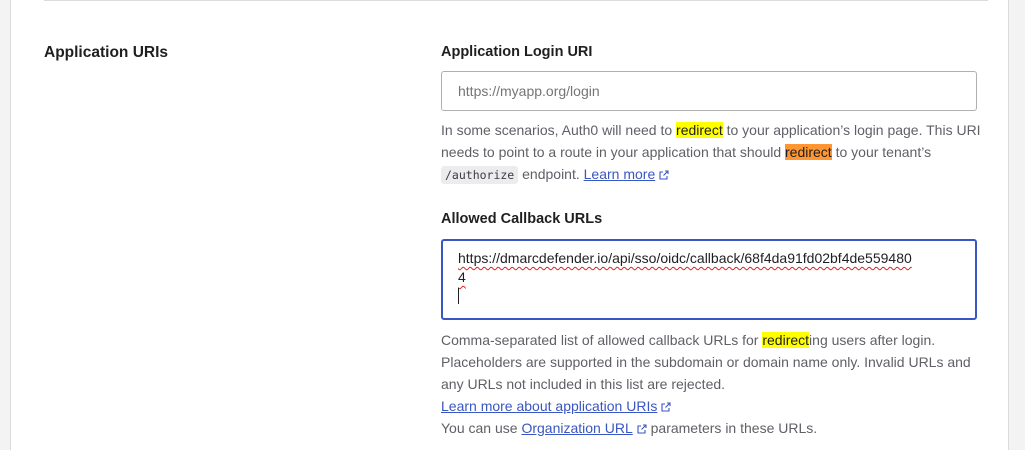 This screenshot has height=450, width=1025. I want to click on organization-url-link: Organization URL, so click(576, 428).